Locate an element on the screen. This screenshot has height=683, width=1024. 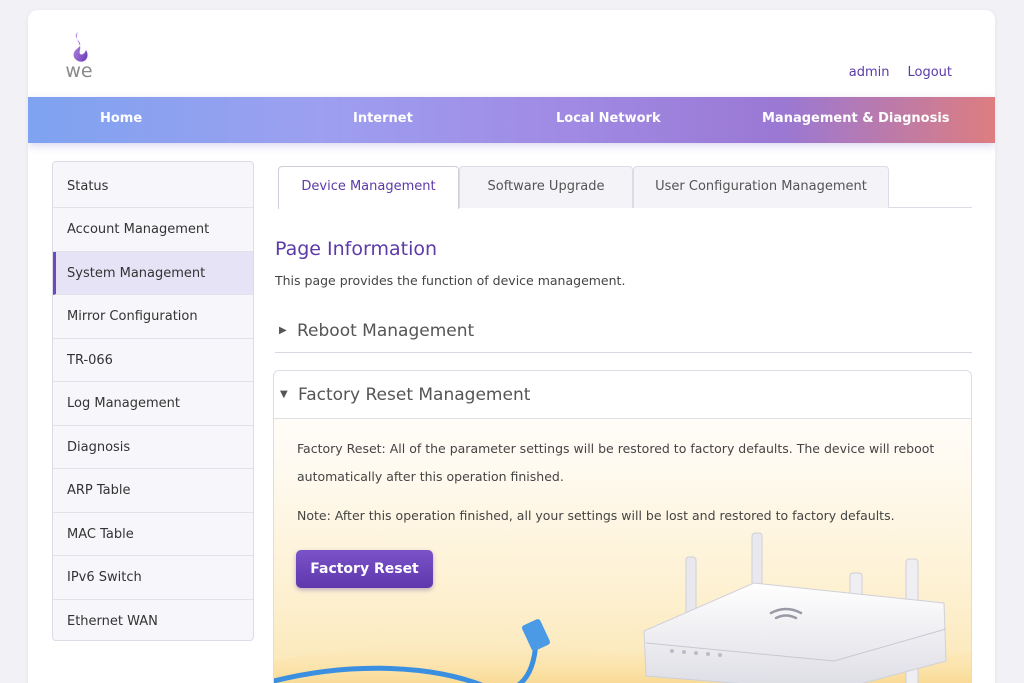
we-logo: we is located at coordinates (79, 56).